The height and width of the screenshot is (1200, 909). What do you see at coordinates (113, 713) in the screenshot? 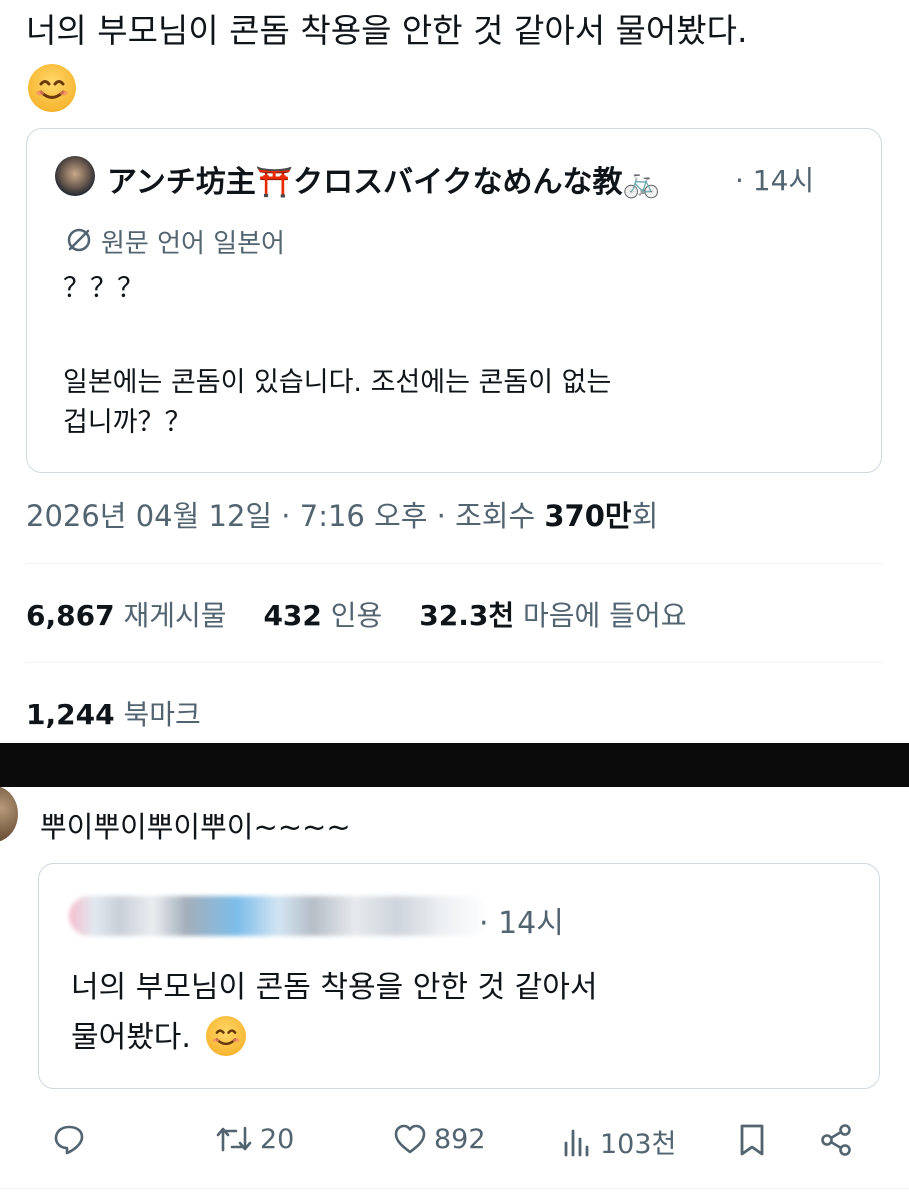
I see `bookmarks-stat: 1,244 북마크` at bounding box center [113, 713].